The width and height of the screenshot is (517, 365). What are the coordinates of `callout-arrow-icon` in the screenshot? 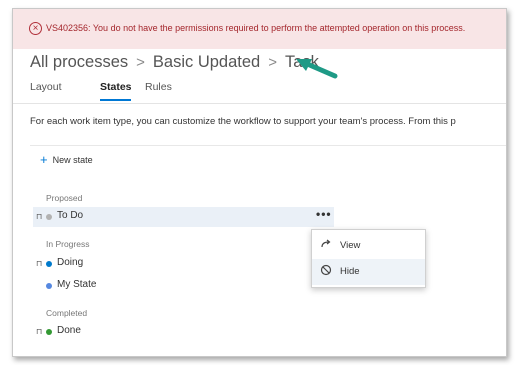 It's located at (317, 69).